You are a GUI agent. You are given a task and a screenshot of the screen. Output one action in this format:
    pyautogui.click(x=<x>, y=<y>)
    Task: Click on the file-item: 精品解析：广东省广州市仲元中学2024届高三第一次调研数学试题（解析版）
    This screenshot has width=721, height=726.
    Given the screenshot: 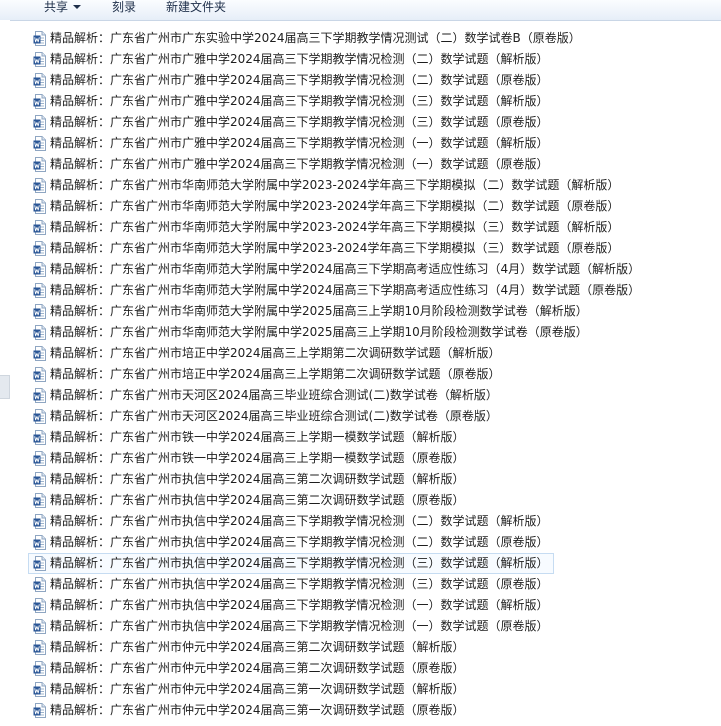 What is the action you would take?
    pyautogui.click(x=373, y=689)
    